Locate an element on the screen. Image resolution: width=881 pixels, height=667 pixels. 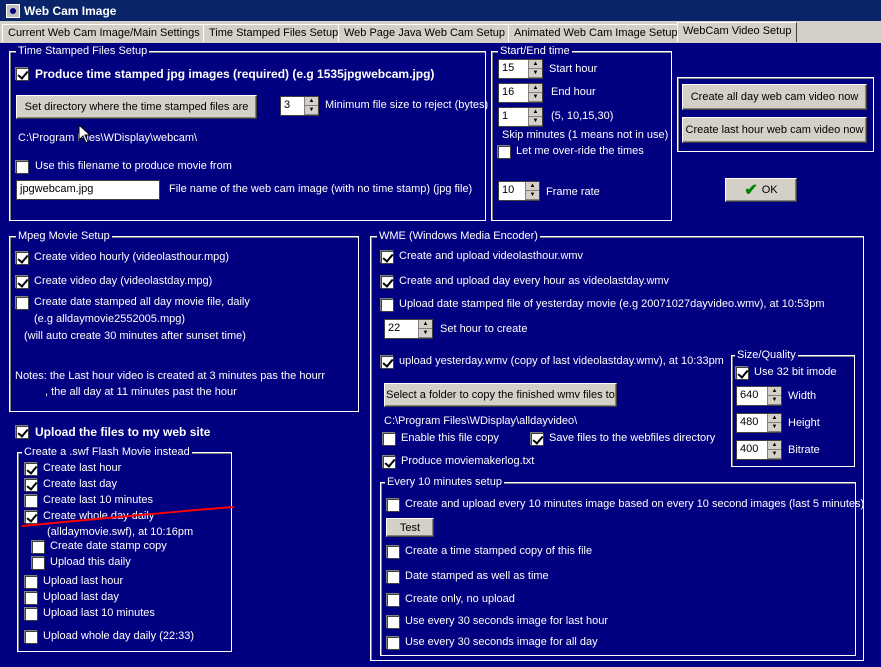
tab-video-setup: WebCam Video Setup is located at coordinates (737, 32).